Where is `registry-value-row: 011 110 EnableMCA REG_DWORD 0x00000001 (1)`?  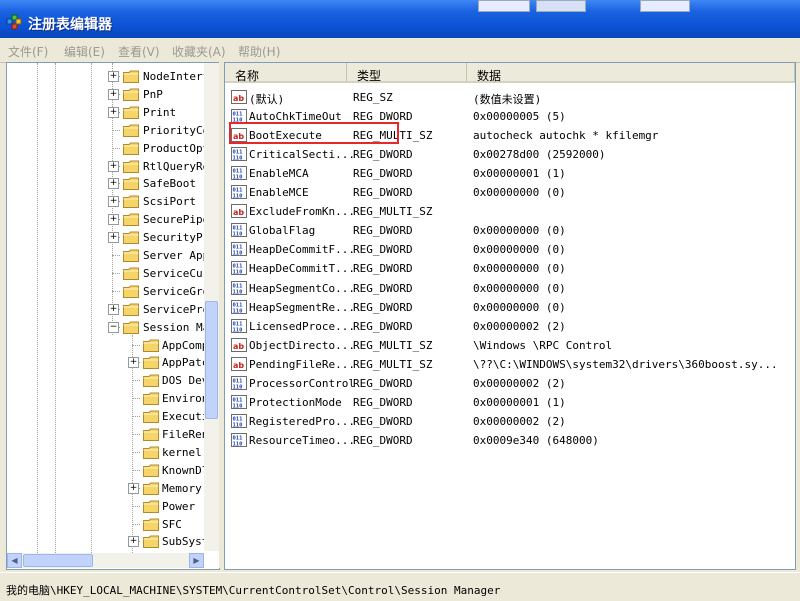
registry-value-row: 011 110 EnableMCA REG_DWORD 0x00000001 (1) is located at coordinates (510, 173).